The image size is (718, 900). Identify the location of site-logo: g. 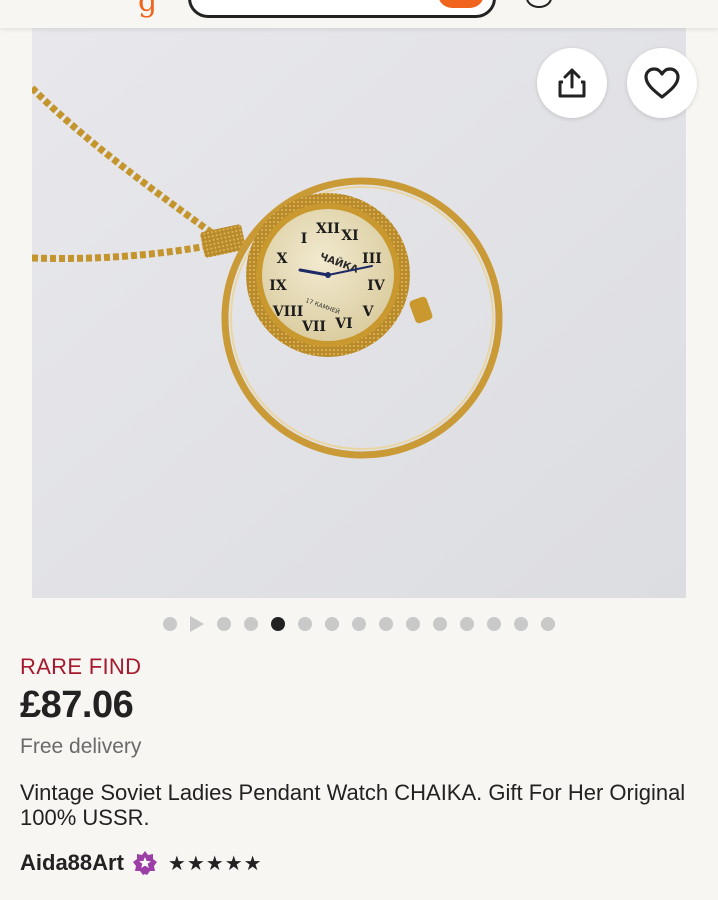
(147, 9).